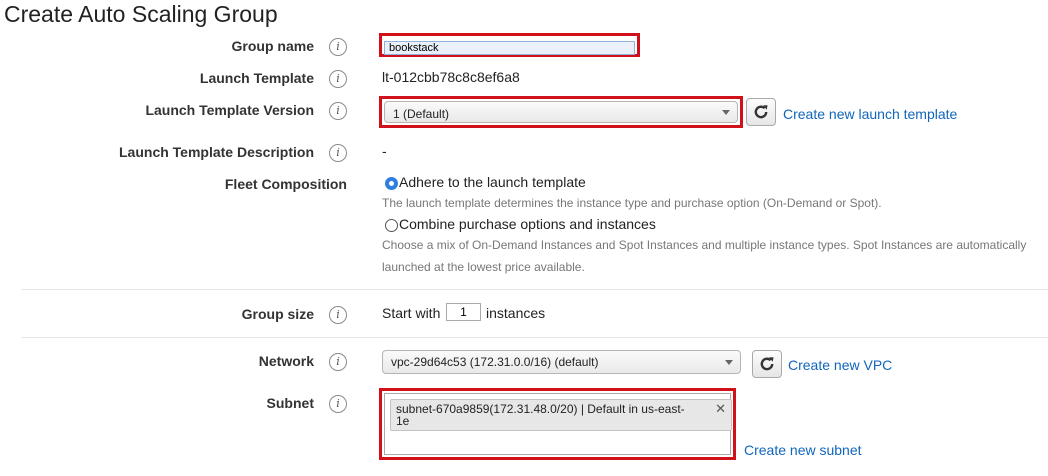 This screenshot has width=1048, height=476. Describe the element at coordinates (256, 78) in the screenshot. I see `launch-template-label: Launch Template` at that location.